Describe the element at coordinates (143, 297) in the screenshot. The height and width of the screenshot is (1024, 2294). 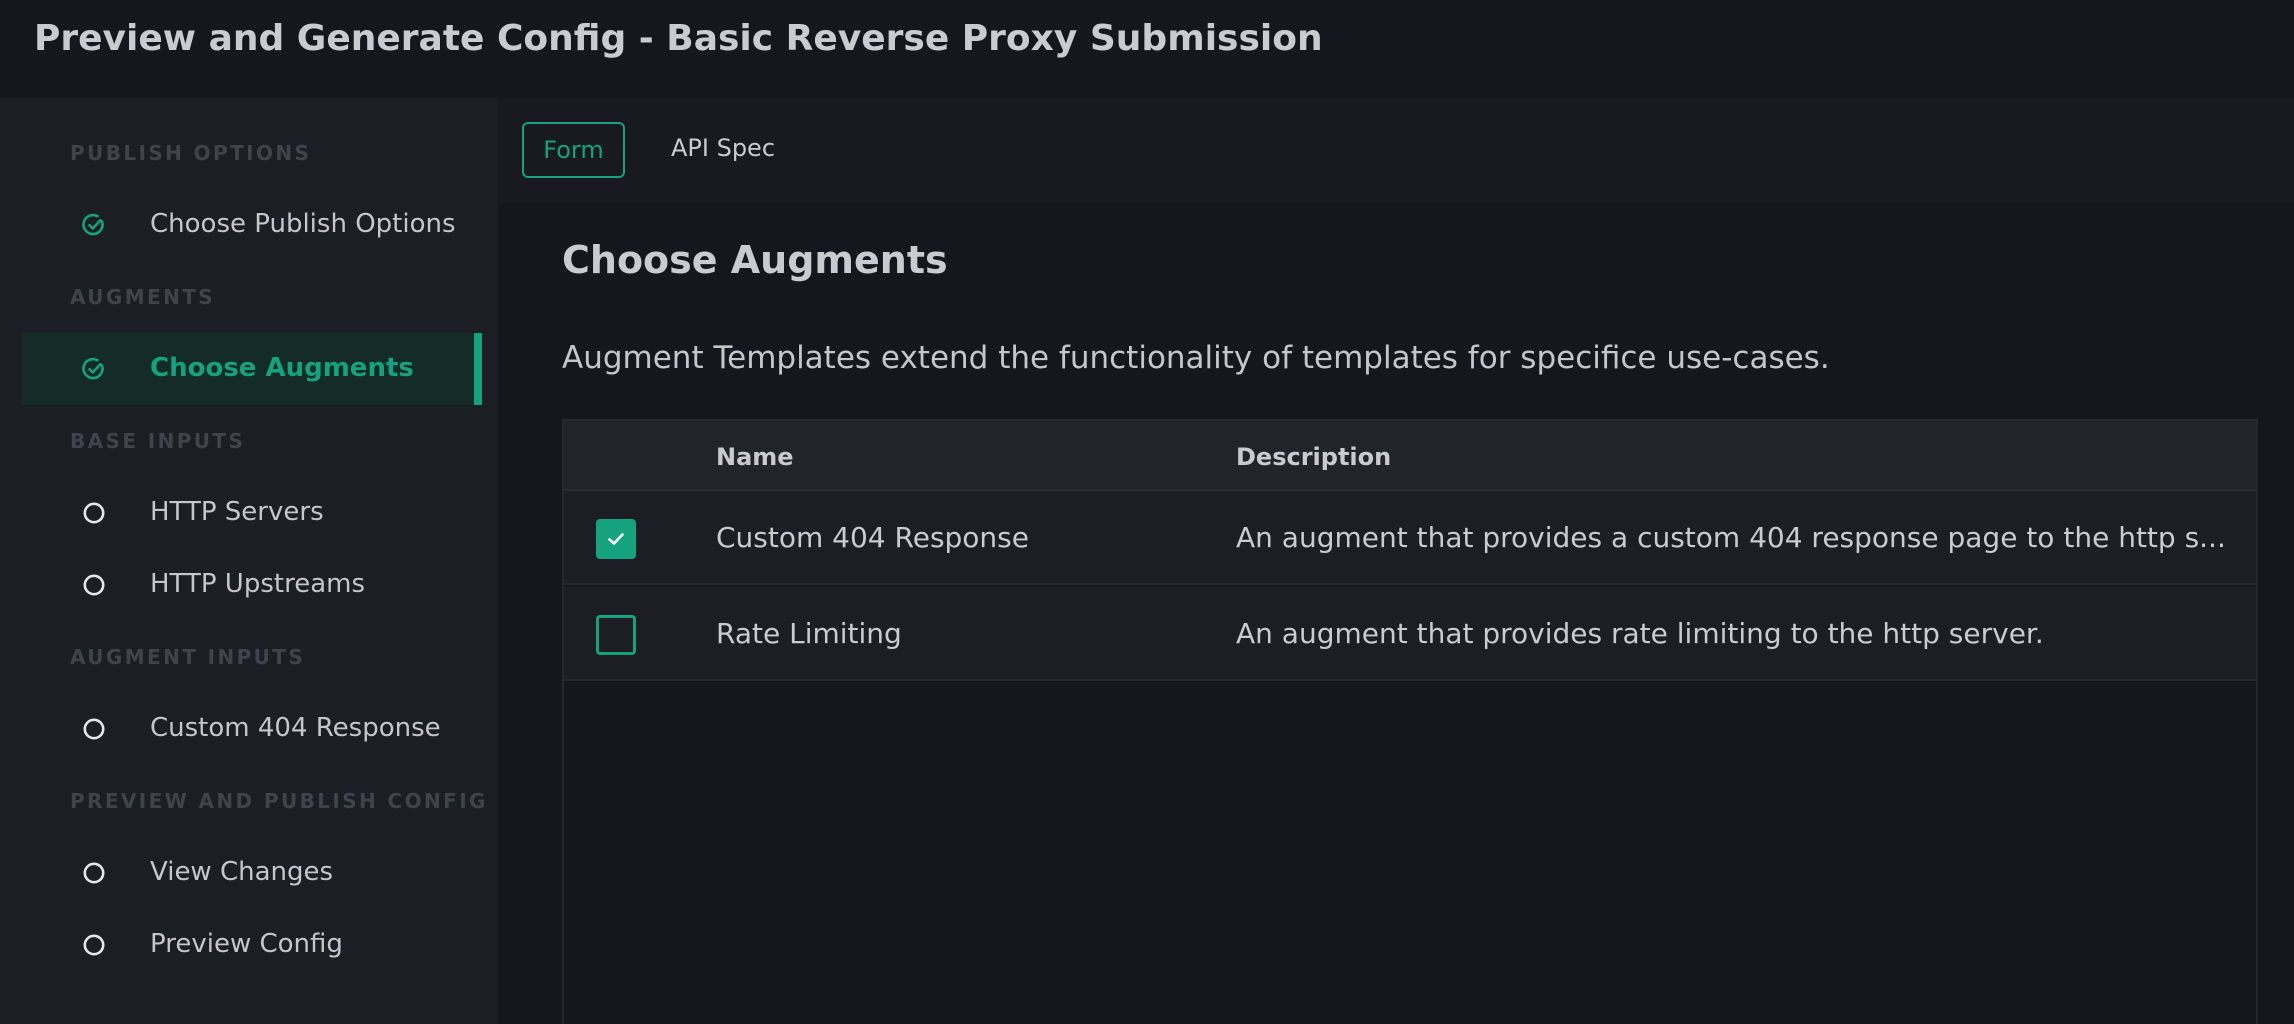
I see `sidebar-section-augments: AUGMENTS` at that location.